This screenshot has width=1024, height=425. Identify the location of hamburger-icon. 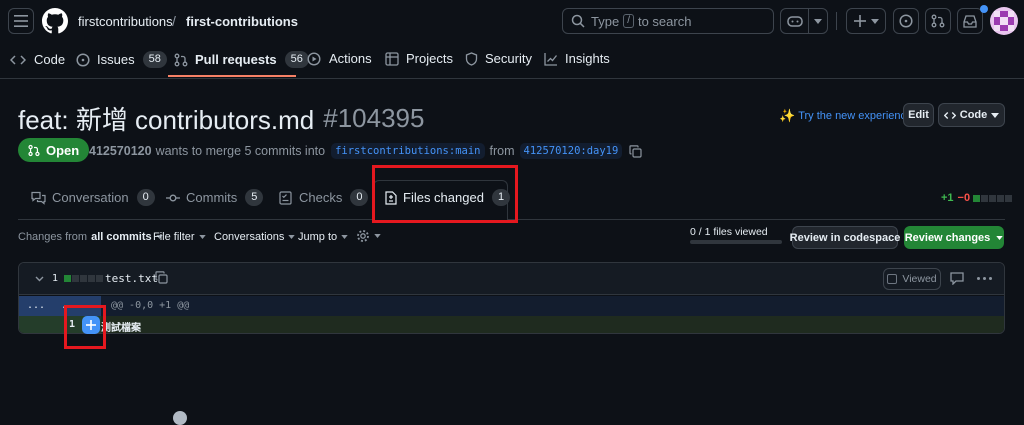
(21, 21).